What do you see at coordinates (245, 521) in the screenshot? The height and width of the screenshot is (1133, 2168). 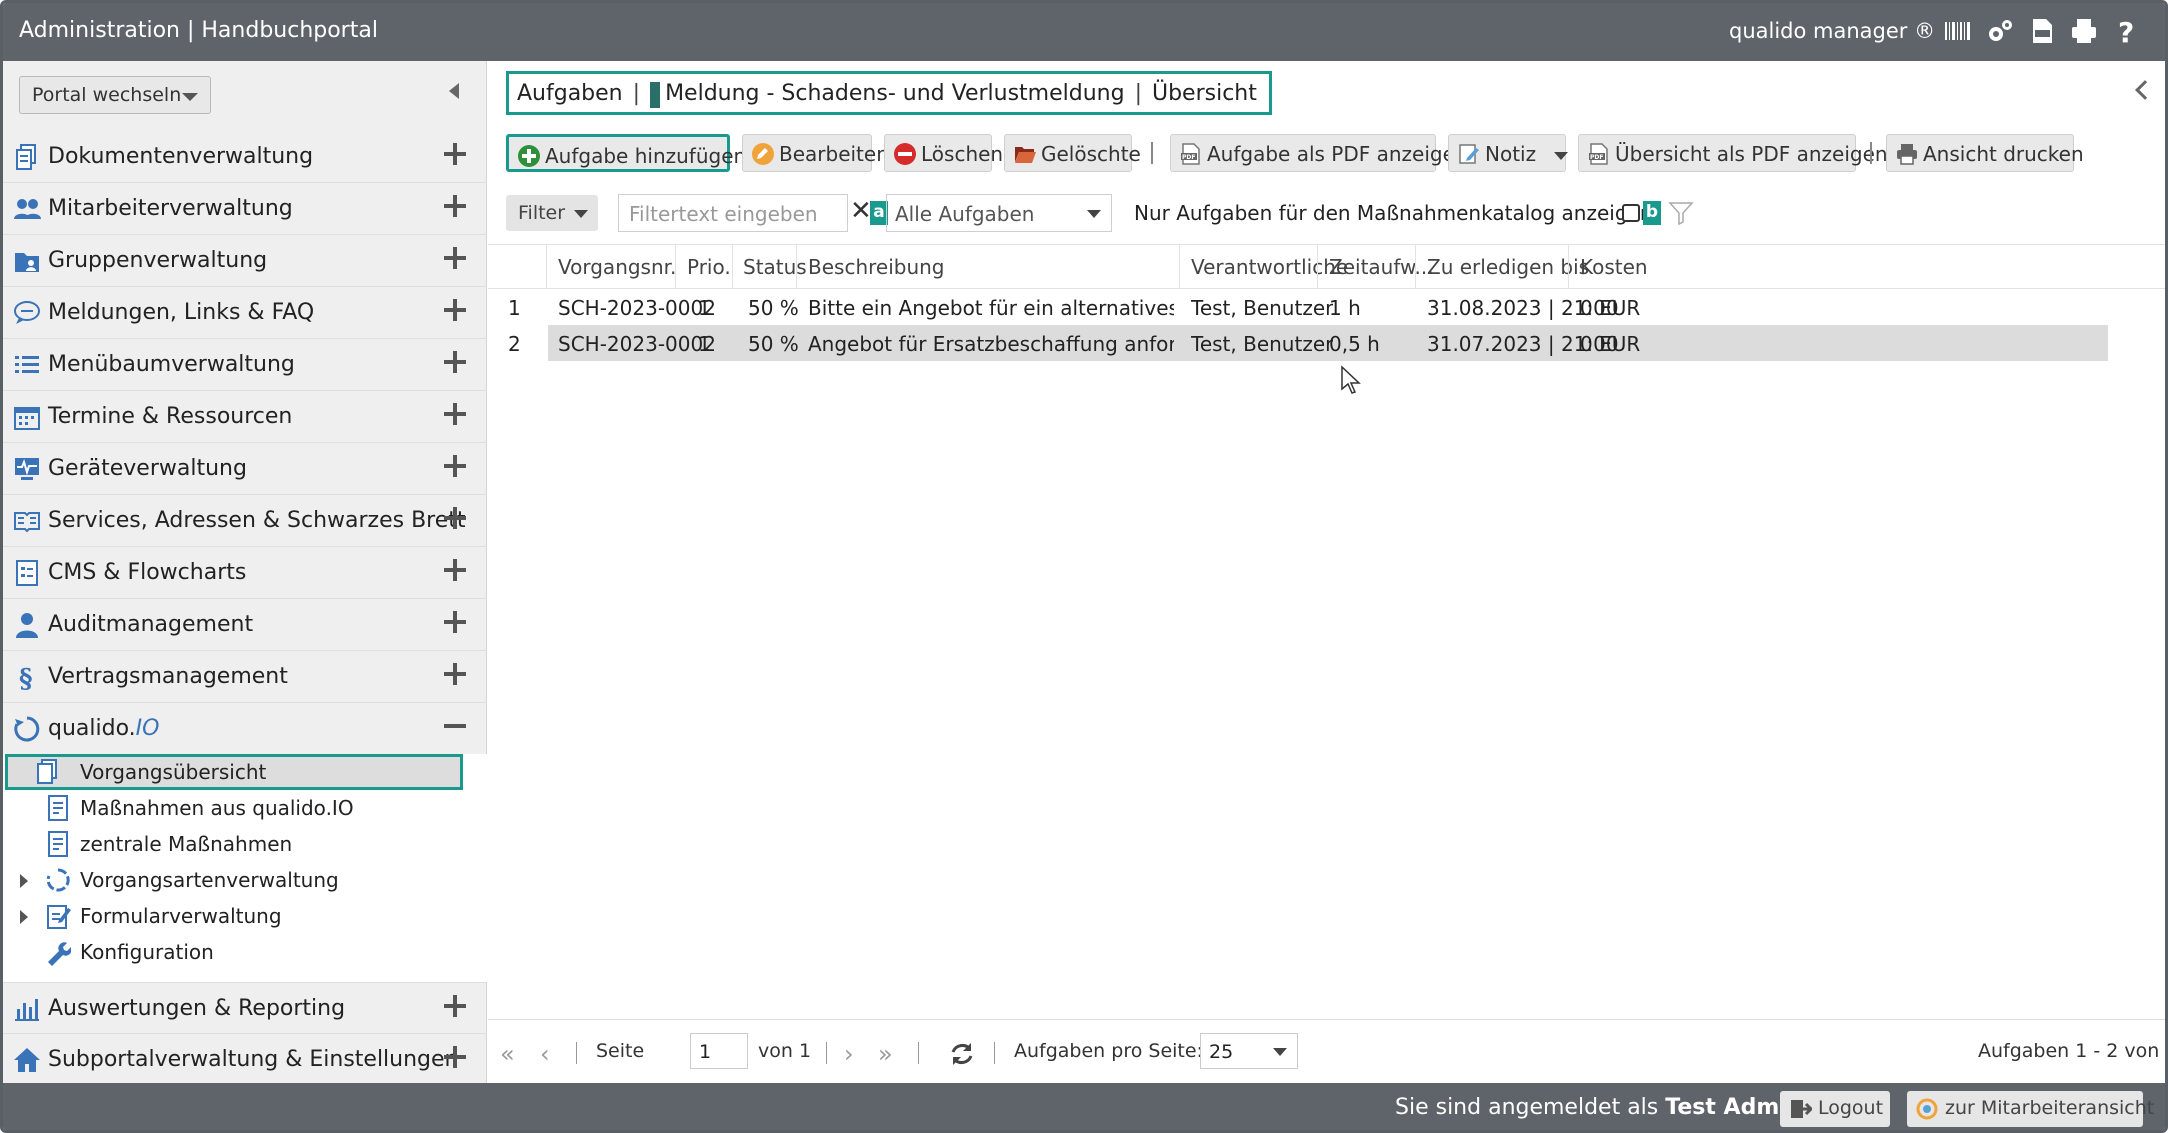 I see `nav-item-services: Services, Adressen & Schwarzes Brett` at bounding box center [245, 521].